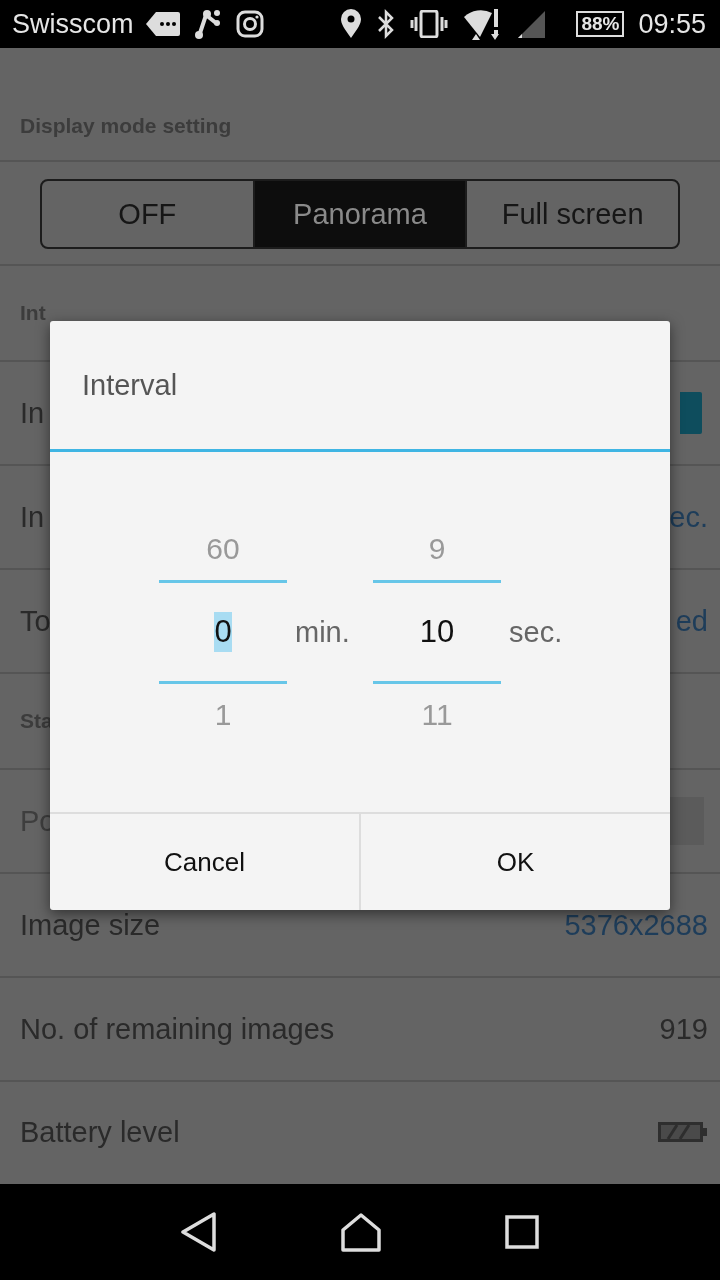 The height and width of the screenshot is (1280, 720). Describe the element at coordinates (162, 24) in the screenshot. I see `message-icon` at that location.